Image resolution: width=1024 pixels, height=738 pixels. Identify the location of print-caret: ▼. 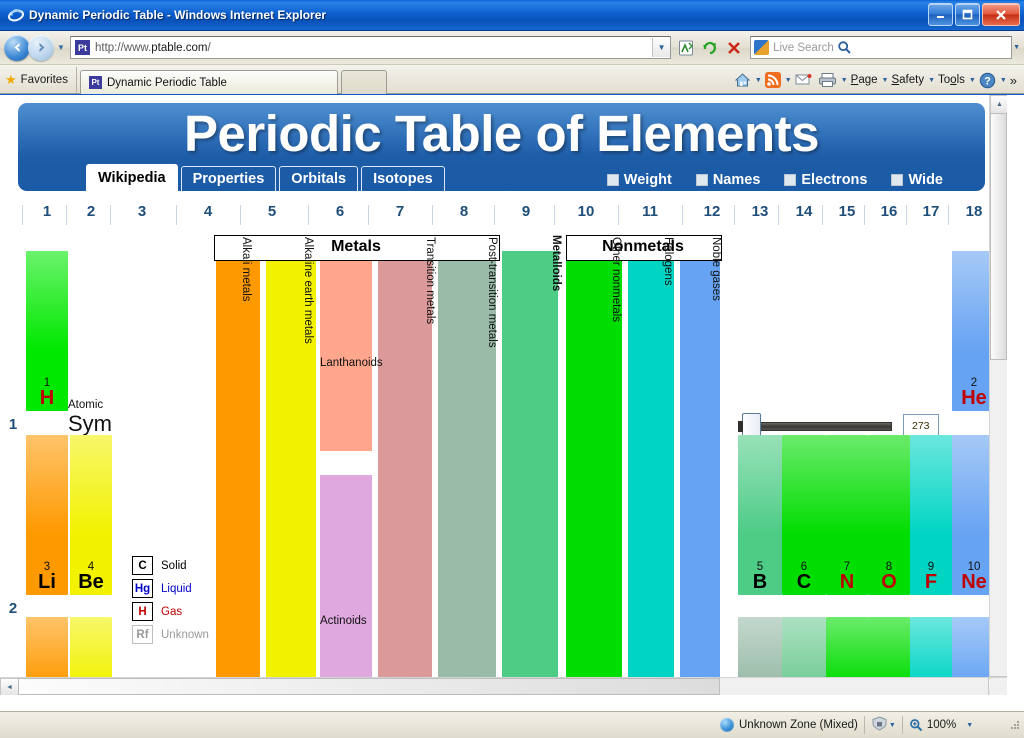
(844, 80).